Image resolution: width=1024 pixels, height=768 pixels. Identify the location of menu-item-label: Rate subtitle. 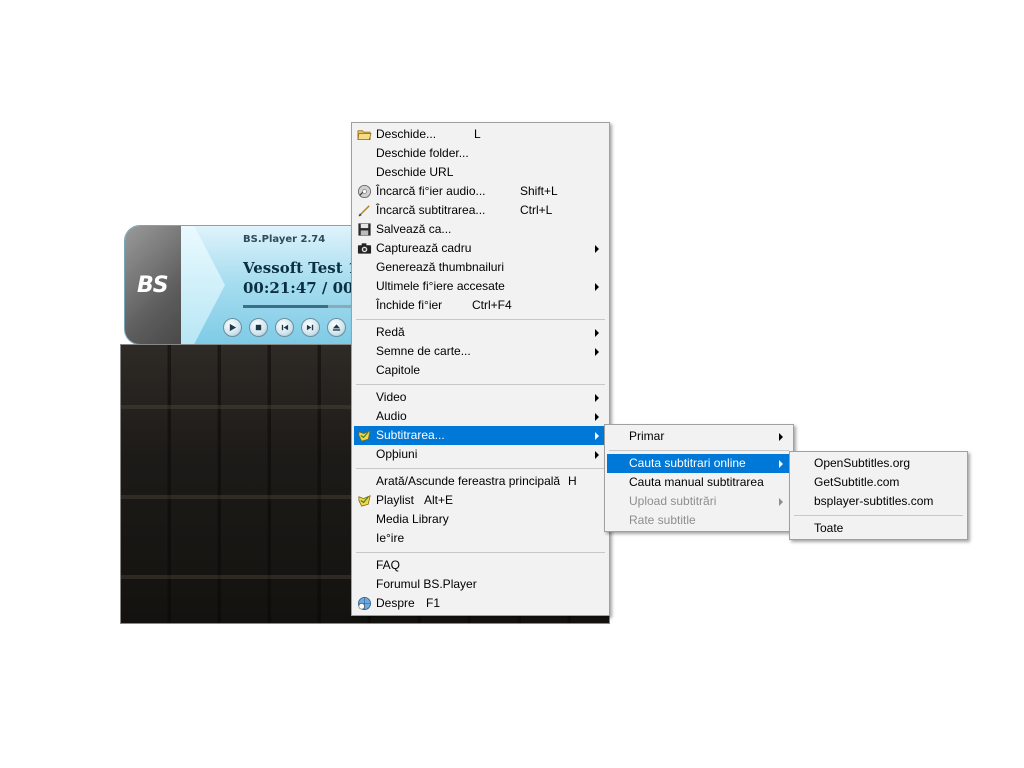
(662, 520).